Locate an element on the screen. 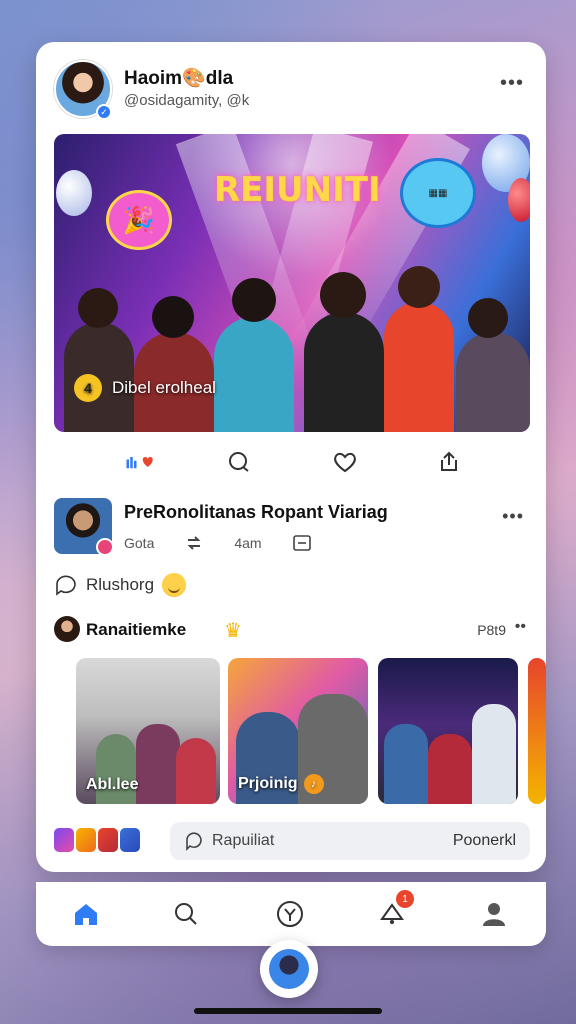 This screenshot has height=1024, width=576. profile-icon is located at coordinates (494, 914).